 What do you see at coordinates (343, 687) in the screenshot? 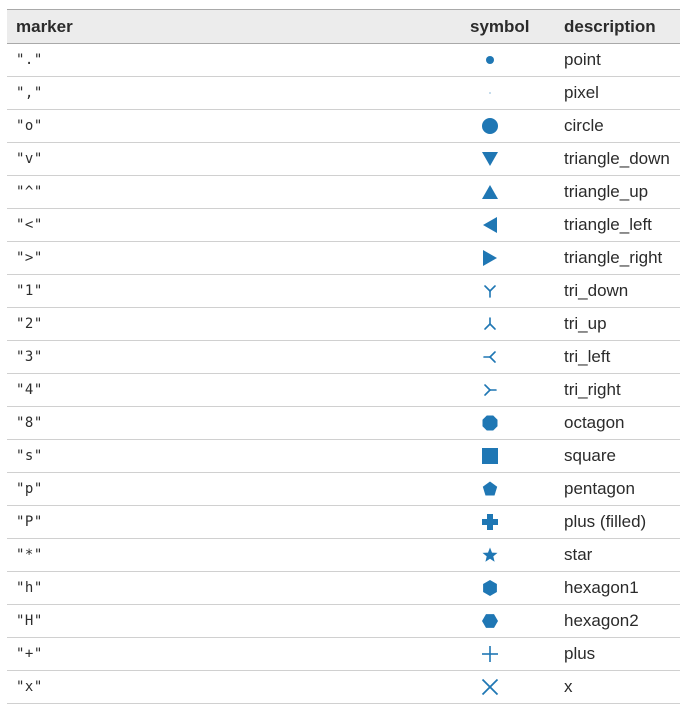
I see `table-row: "x" x` at bounding box center [343, 687].